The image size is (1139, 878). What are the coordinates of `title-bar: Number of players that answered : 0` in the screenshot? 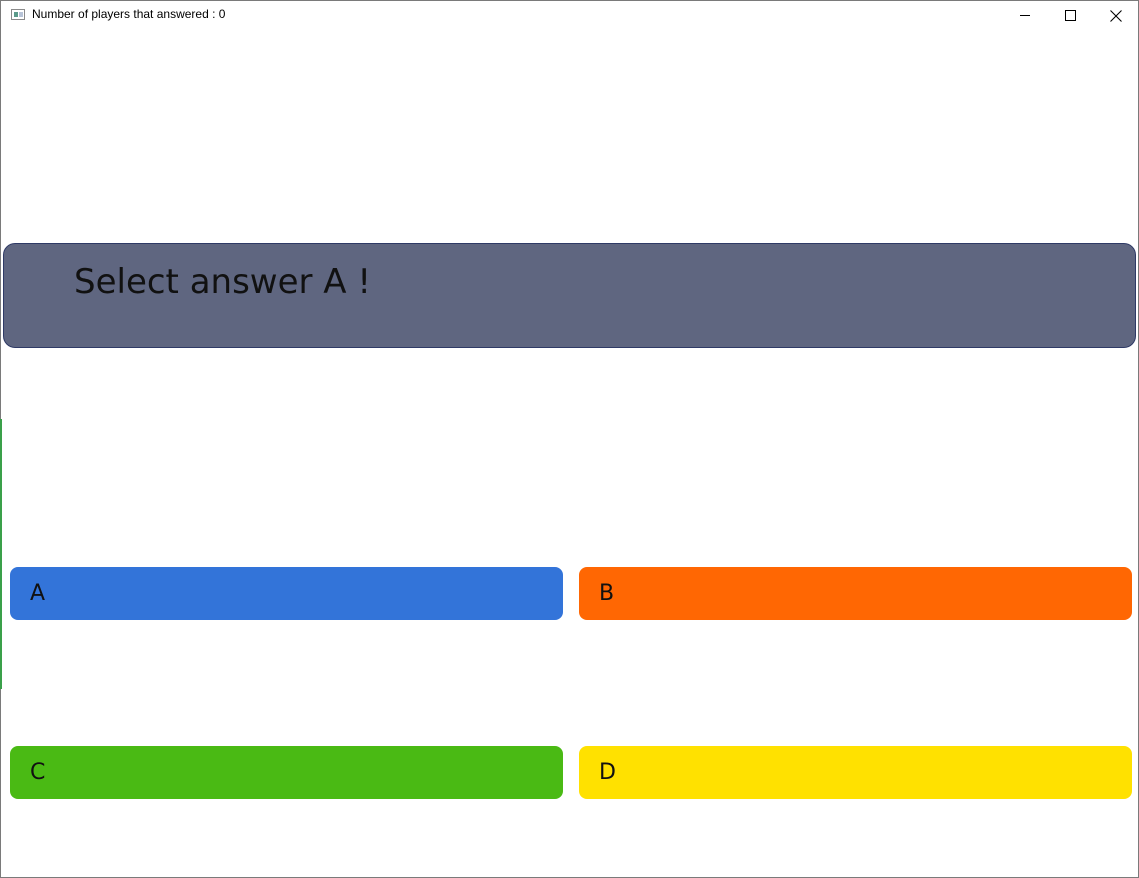 It's located at (569, 15).